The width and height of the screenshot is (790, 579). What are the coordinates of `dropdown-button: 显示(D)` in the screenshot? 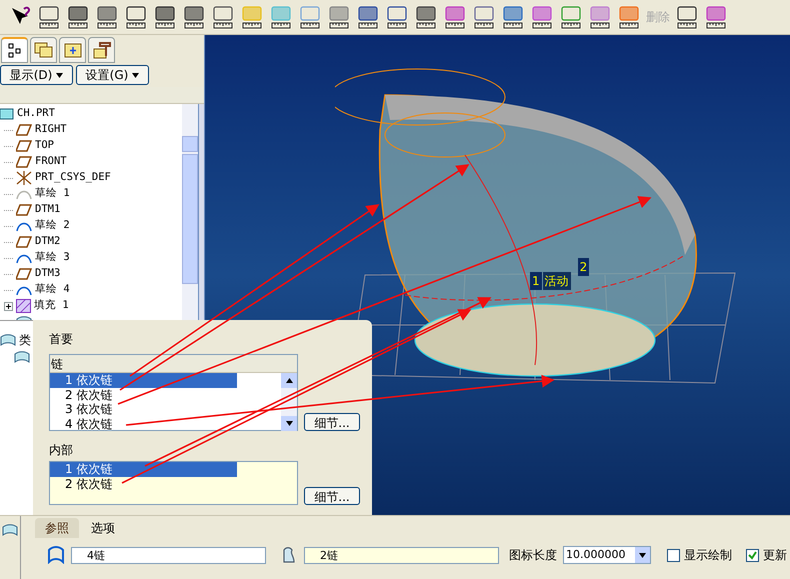 It's located at (36, 75).